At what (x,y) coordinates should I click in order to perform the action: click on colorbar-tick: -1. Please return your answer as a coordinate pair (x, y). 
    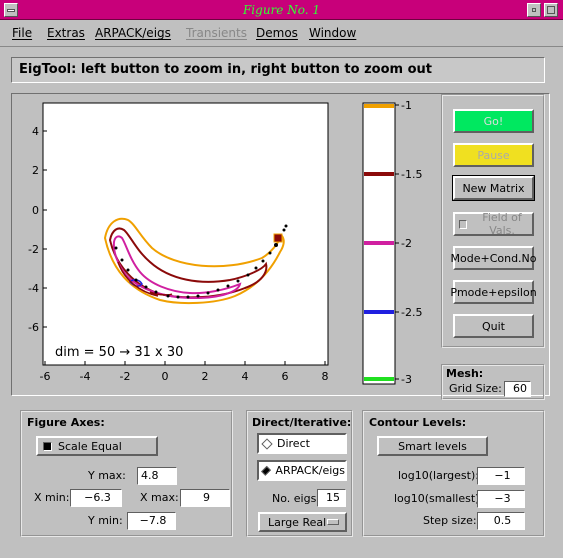
    Looking at the image, I should click on (406, 105).